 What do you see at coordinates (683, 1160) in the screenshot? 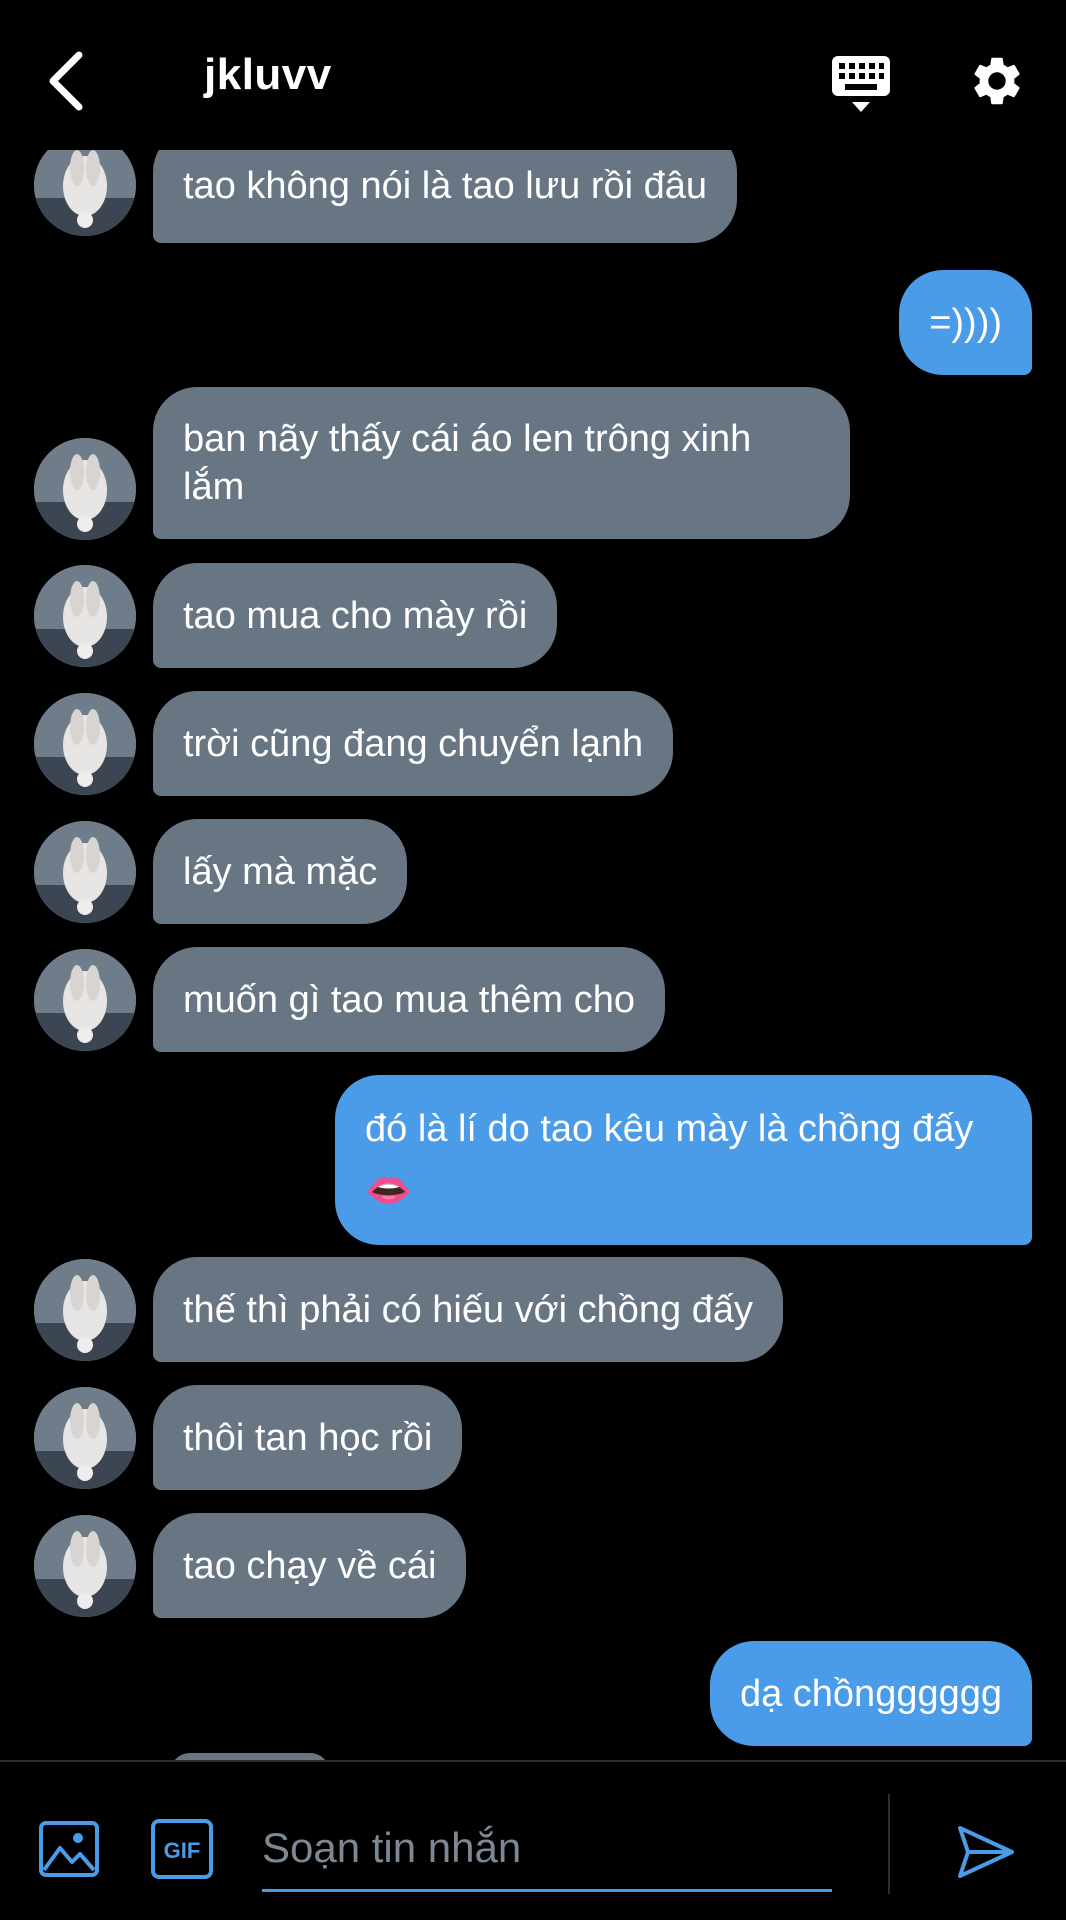
I see `outgoing-message: đó là lí do tao kêu mày là chồng đấy 👄` at bounding box center [683, 1160].